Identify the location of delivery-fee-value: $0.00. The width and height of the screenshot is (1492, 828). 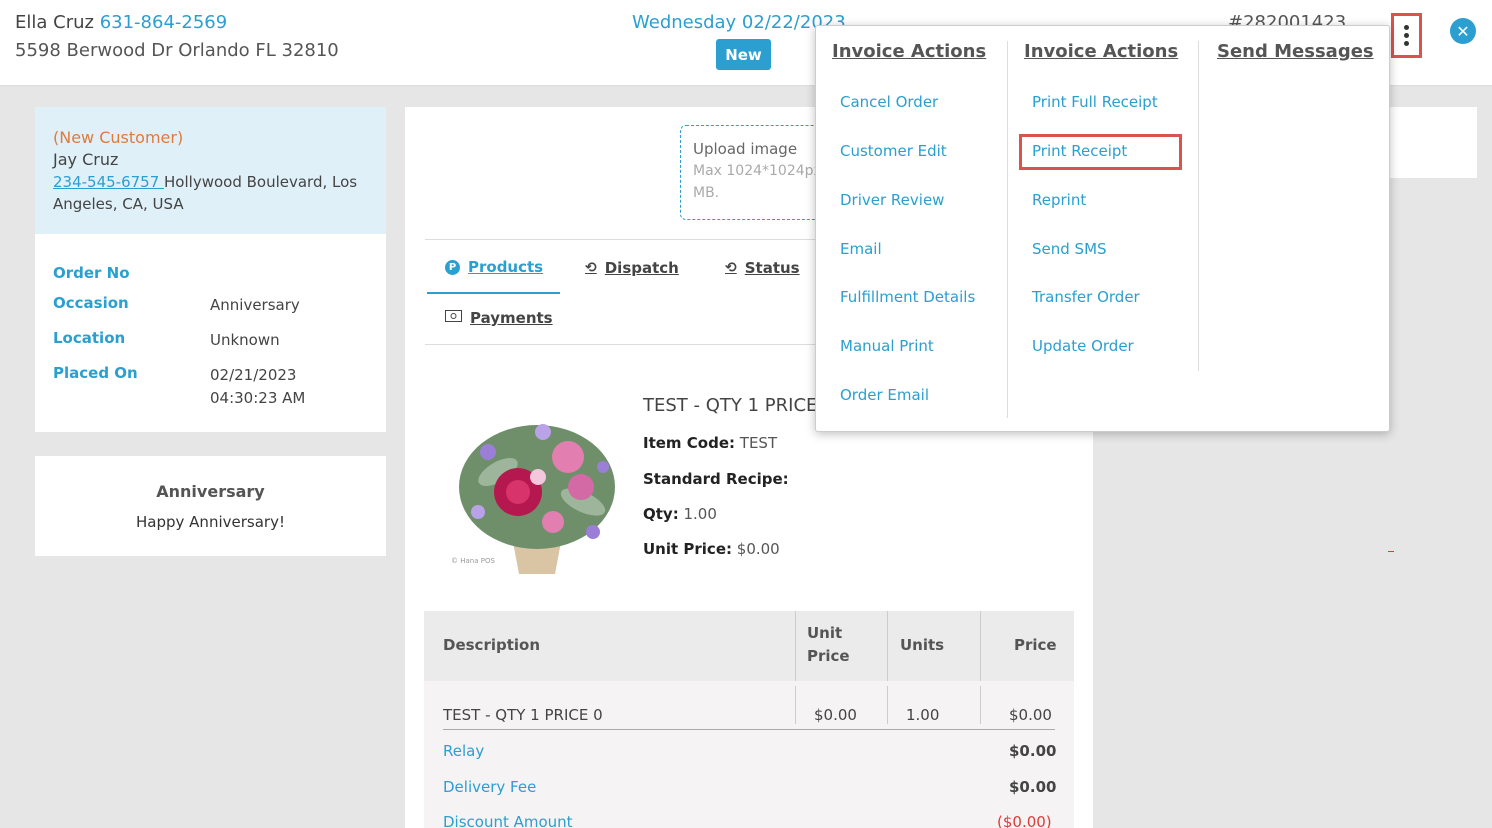
(1033, 787).